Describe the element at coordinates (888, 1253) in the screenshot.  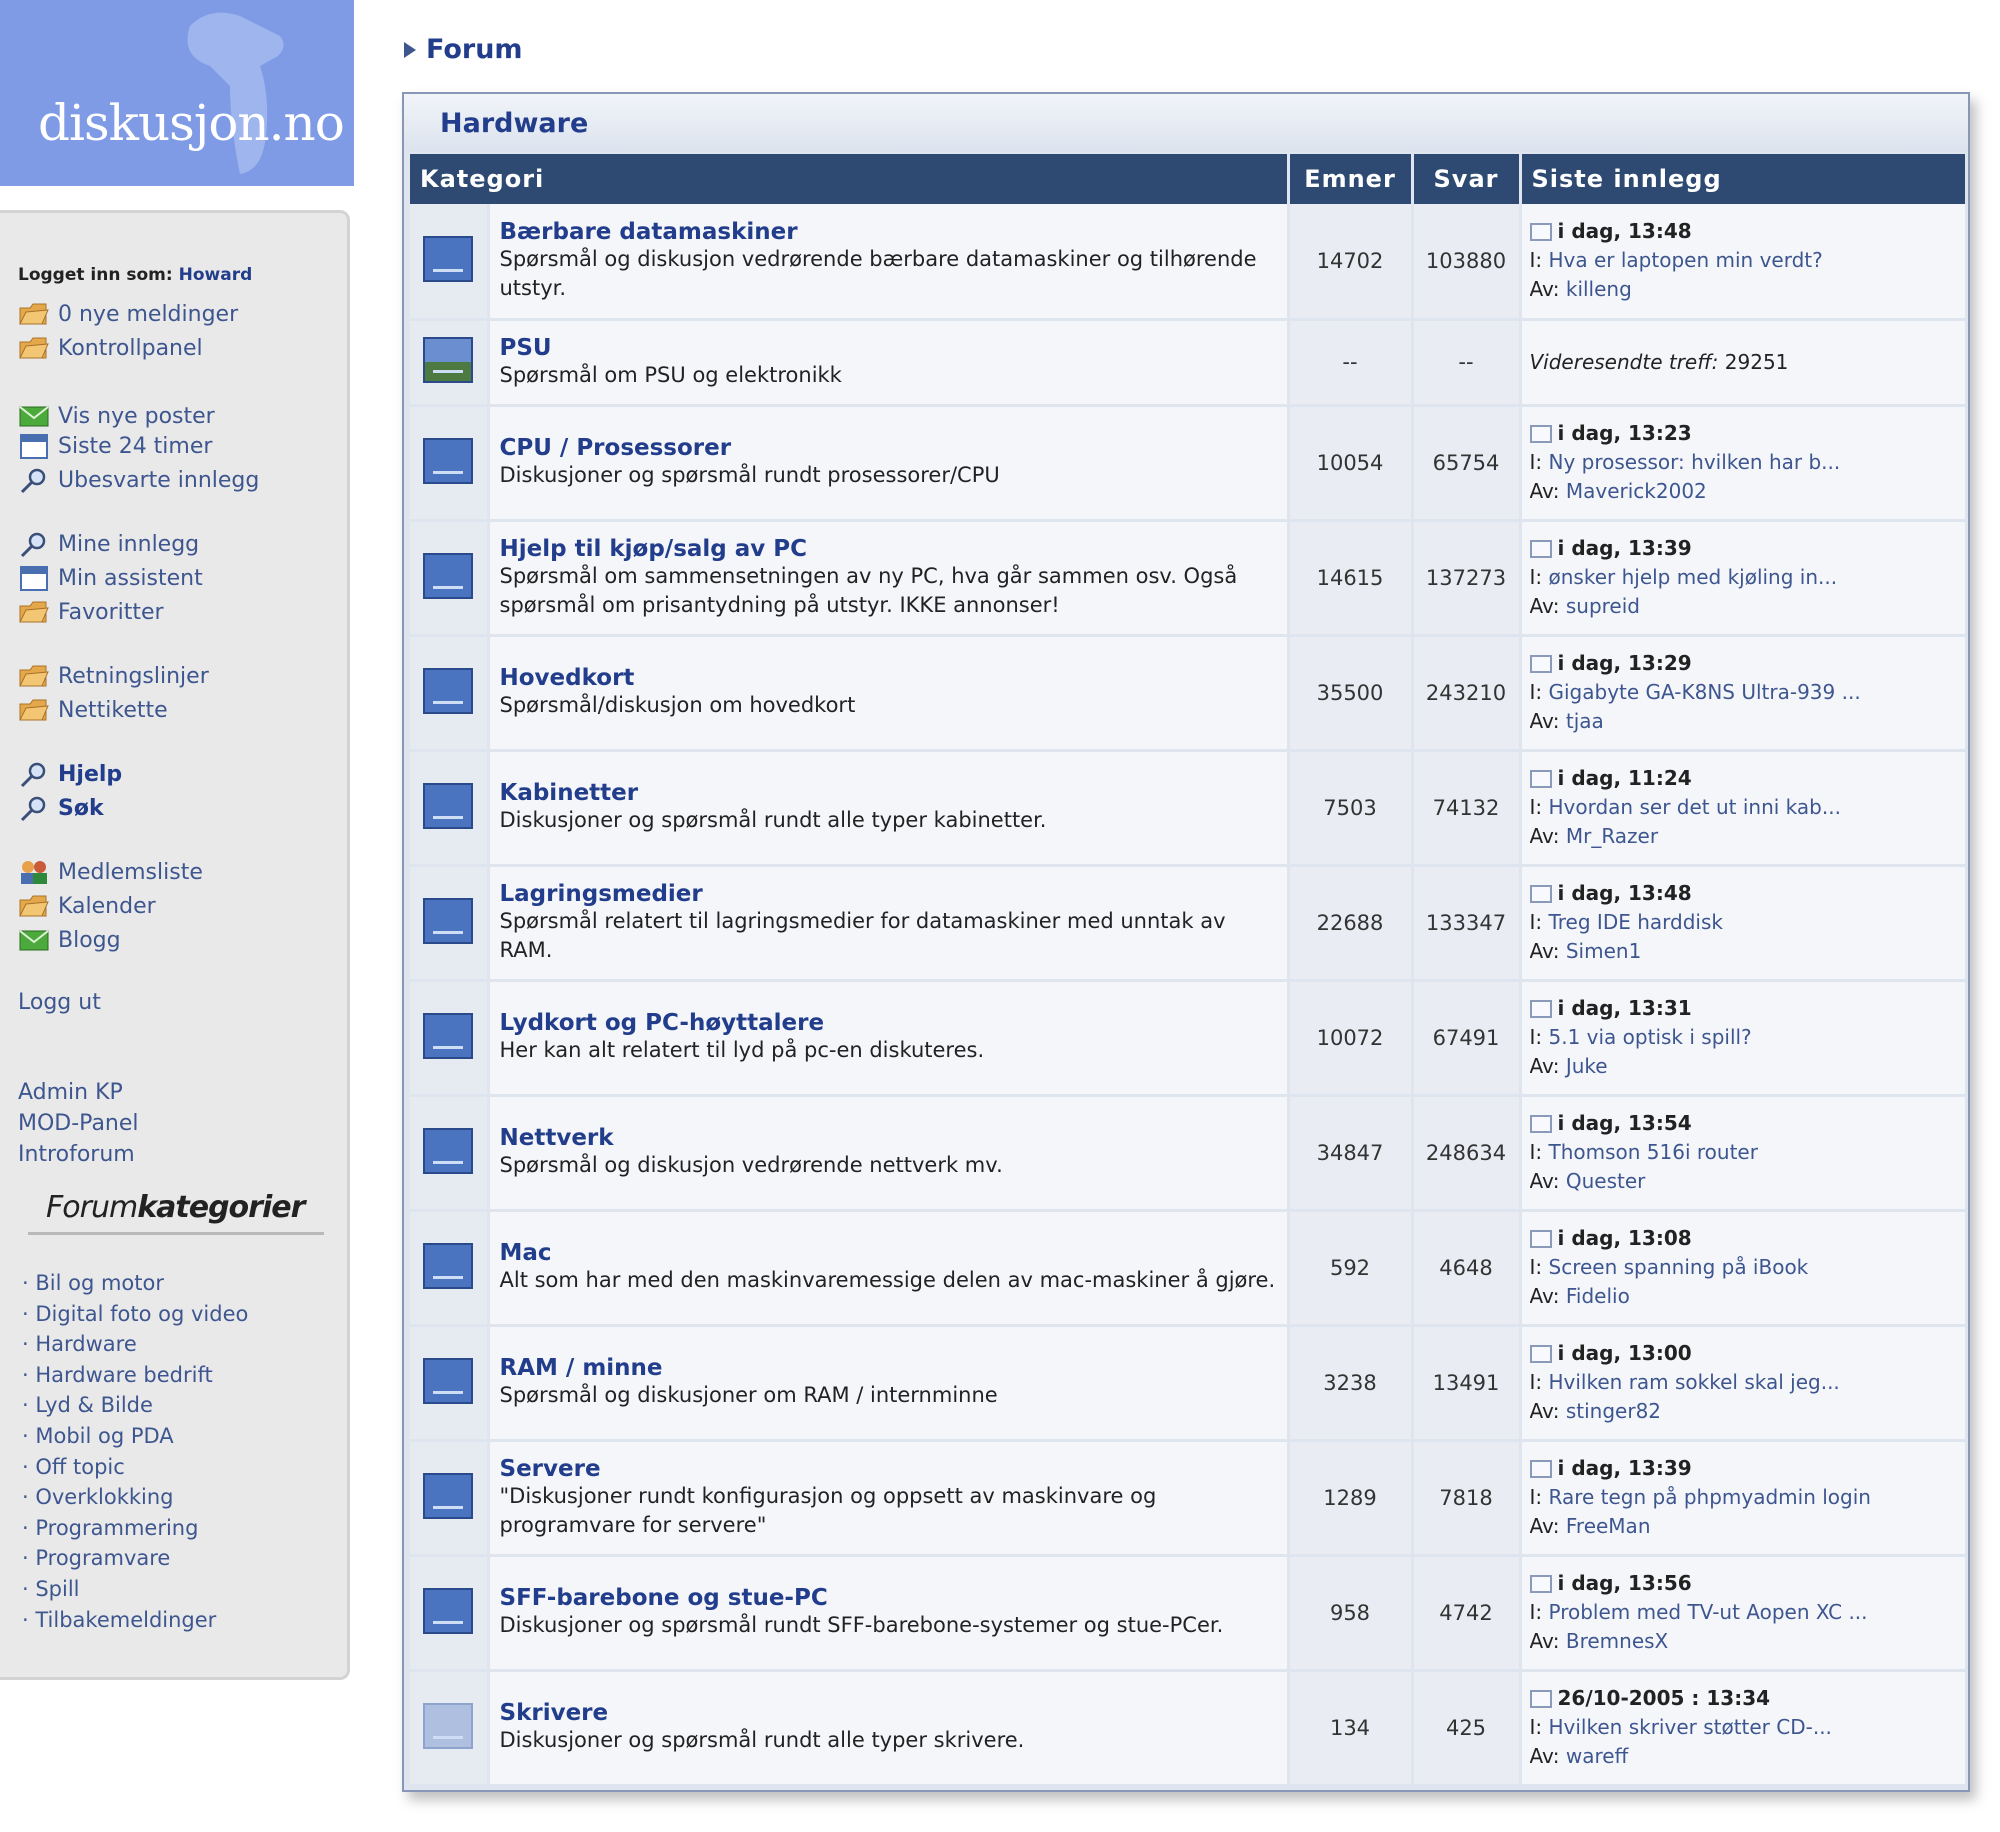
I see `forum-name-link: Mac` at that location.